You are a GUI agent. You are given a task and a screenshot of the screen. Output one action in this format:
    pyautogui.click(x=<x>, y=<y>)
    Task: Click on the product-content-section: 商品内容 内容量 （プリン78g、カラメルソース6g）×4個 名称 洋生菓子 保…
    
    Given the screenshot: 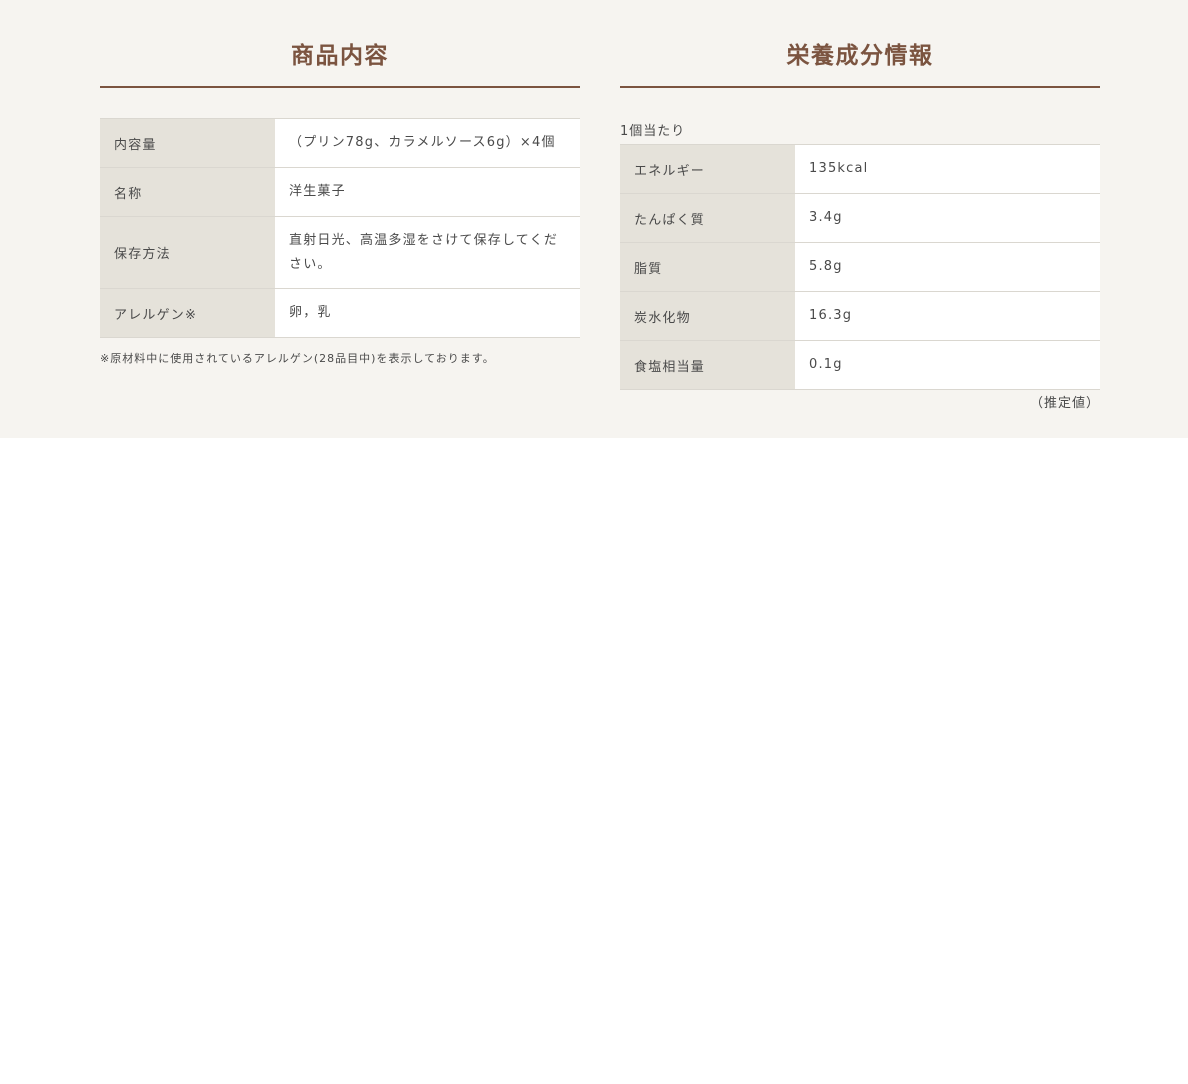 What is the action you would take?
    pyautogui.click(x=340, y=183)
    